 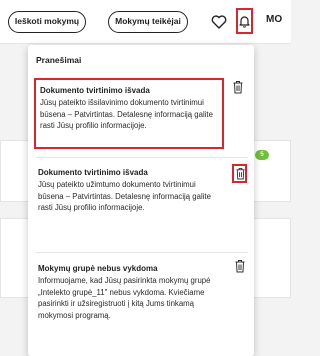 I want to click on top-navigation-bar: Ieškoti mokymų Mokymų teikėjai MO, so click(x=145, y=22).